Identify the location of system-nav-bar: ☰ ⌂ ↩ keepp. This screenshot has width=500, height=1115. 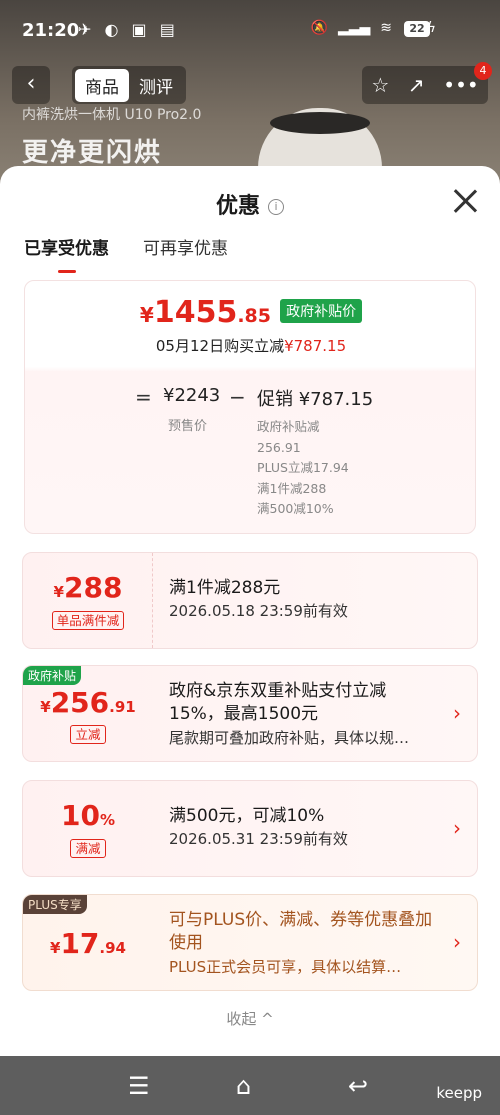
(250, 1085).